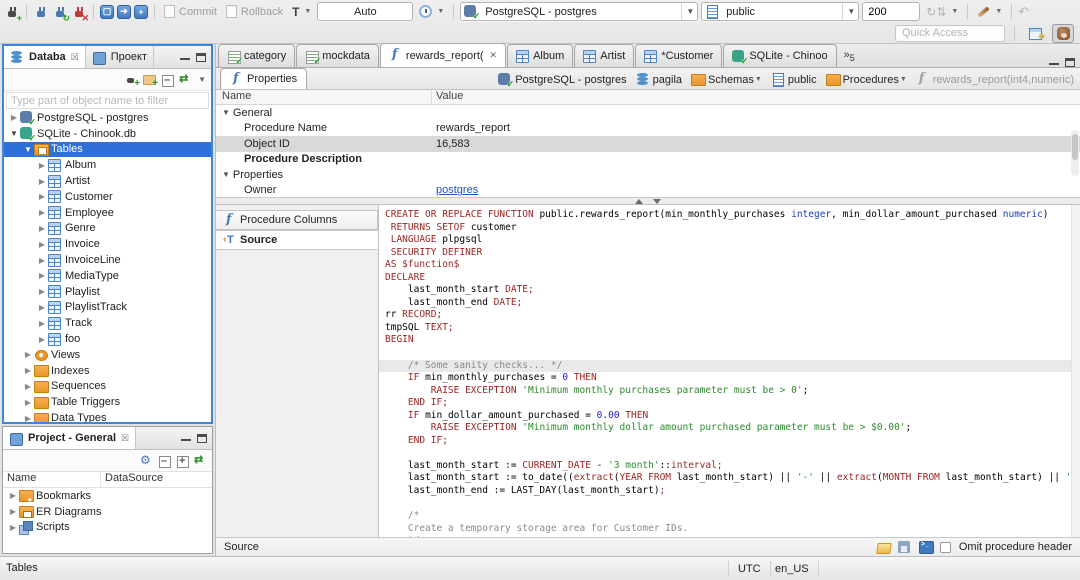  Describe the element at coordinates (648, 113) in the screenshot. I see `property-row-general: ▼ General` at that location.